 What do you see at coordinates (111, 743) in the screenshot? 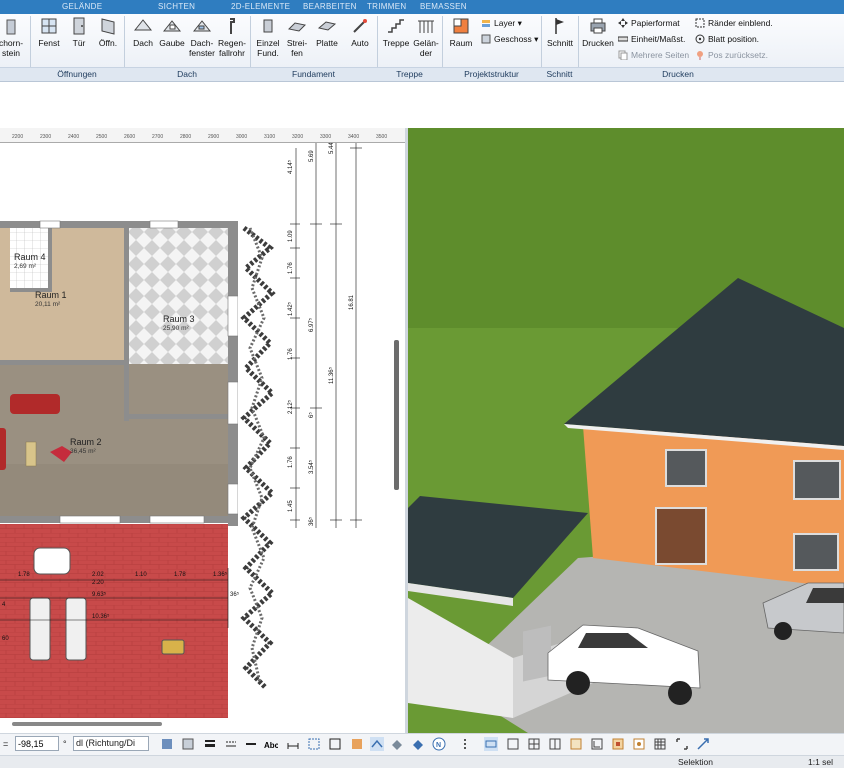
I see `direction-dropdown: dl (Richtung/Di` at bounding box center [111, 743].